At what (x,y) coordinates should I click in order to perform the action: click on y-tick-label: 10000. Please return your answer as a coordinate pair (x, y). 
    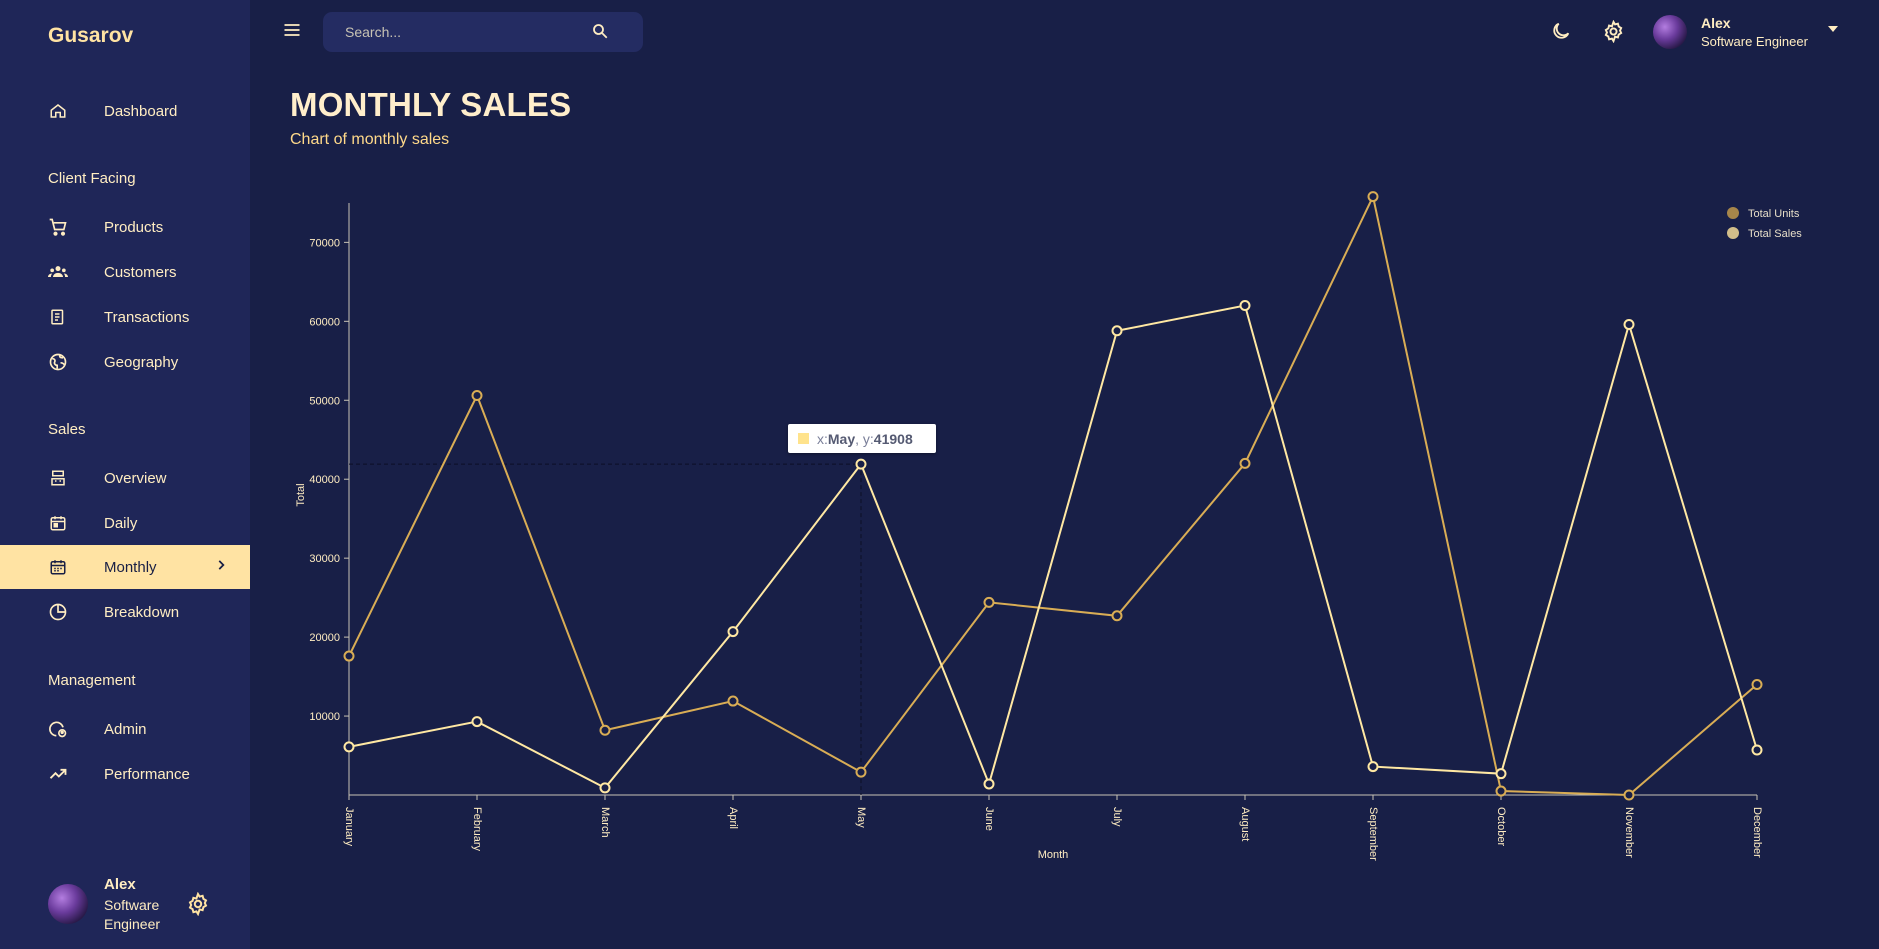
    Looking at the image, I should click on (324, 717).